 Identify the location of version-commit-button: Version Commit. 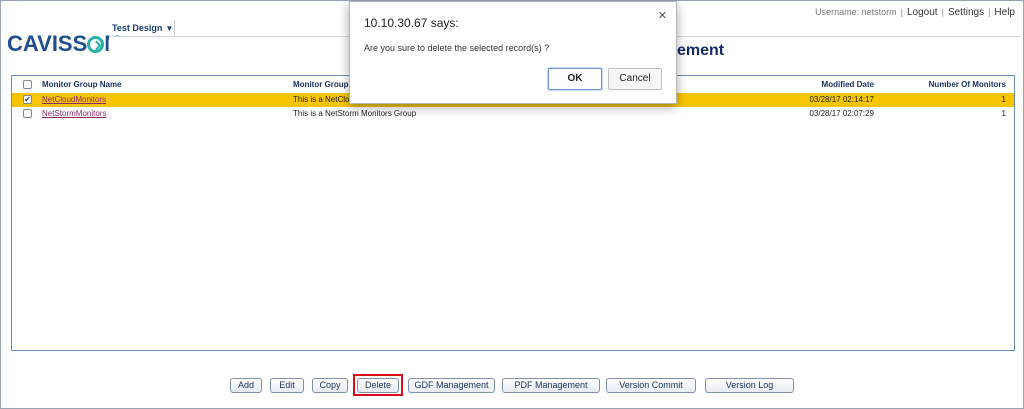
(651, 385).